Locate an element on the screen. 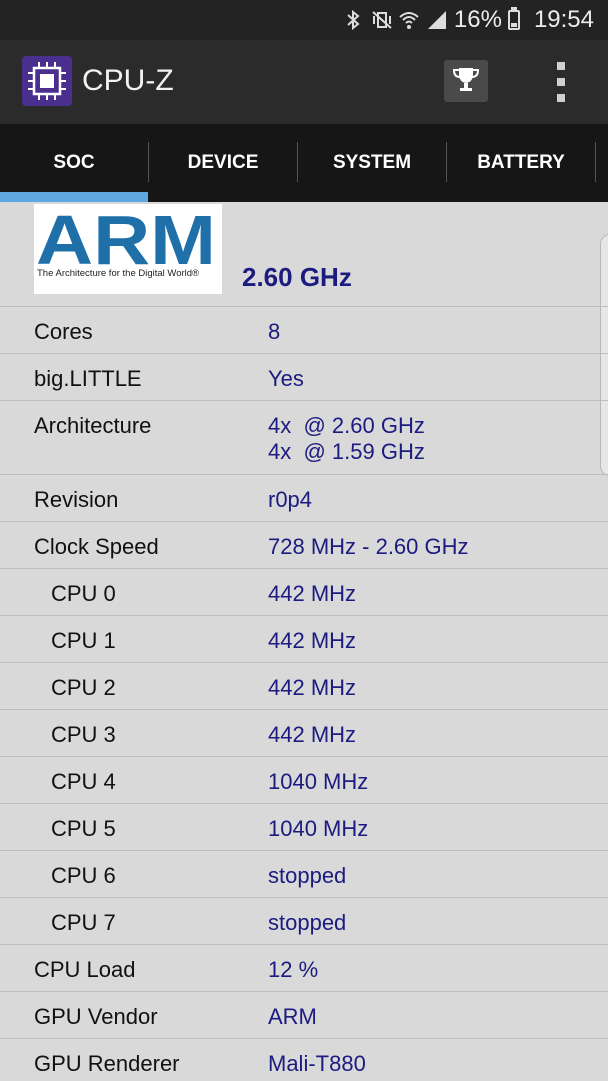 The height and width of the screenshot is (1081, 608). max-frequency: 2.60 GHz is located at coordinates (297, 277).